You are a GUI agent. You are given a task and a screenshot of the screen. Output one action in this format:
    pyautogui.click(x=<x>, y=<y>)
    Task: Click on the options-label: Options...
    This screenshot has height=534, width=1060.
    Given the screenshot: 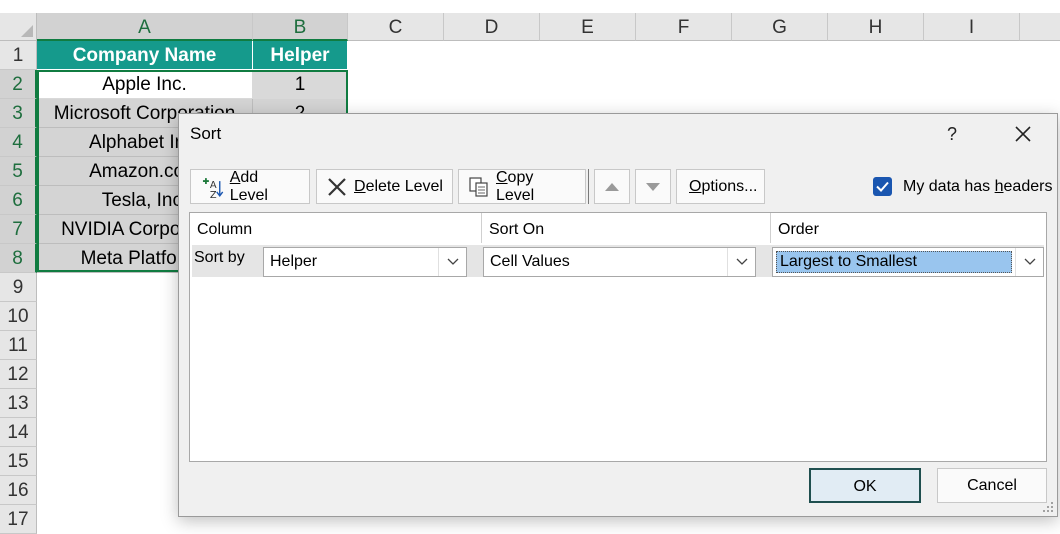 What is the action you would take?
    pyautogui.click(x=723, y=186)
    